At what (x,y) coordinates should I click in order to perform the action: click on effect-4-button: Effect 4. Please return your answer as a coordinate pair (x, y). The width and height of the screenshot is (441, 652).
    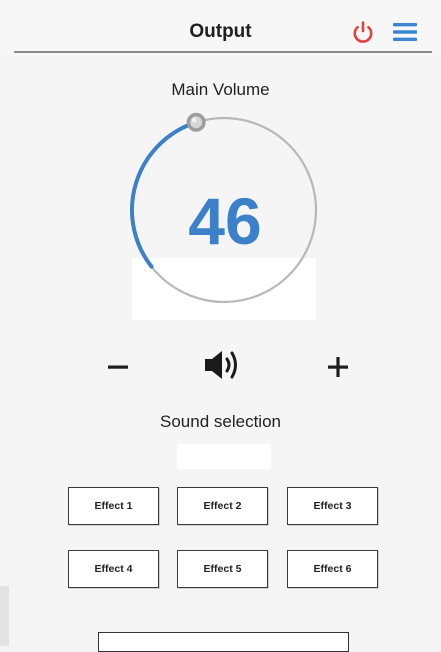
    Looking at the image, I should click on (113, 569).